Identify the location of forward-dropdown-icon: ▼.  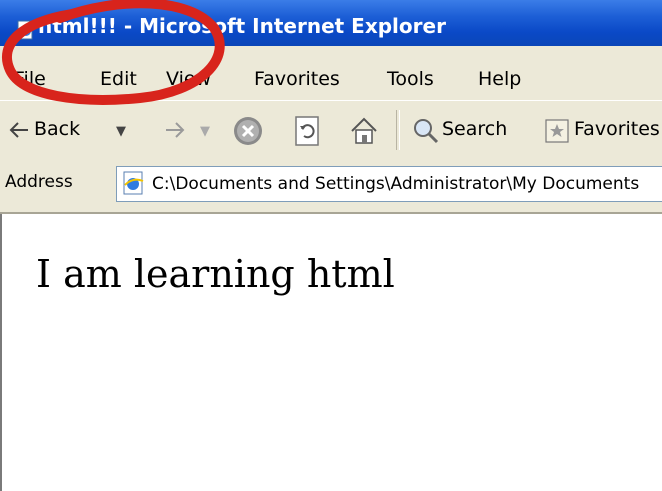
(205, 131).